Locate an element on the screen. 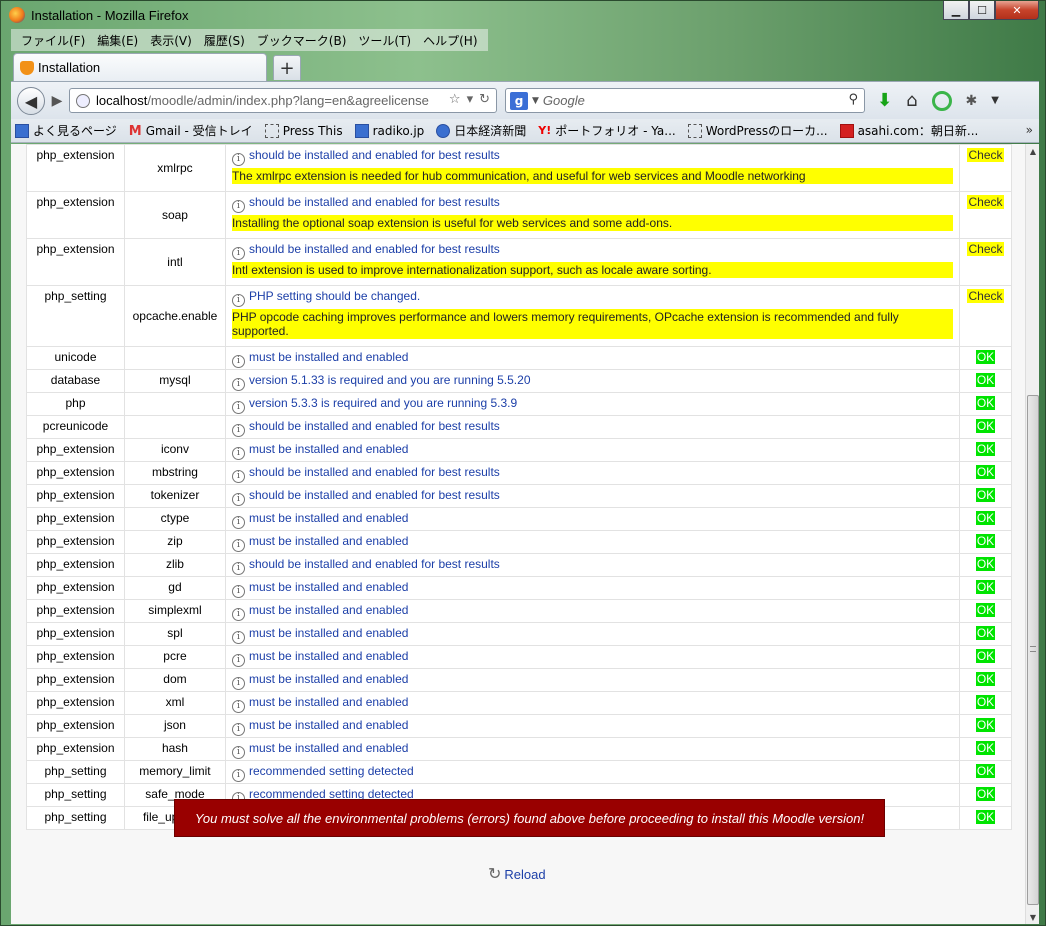 This screenshot has width=1046, height=926. row-name: mbstring is located at coordinates (174, 472).